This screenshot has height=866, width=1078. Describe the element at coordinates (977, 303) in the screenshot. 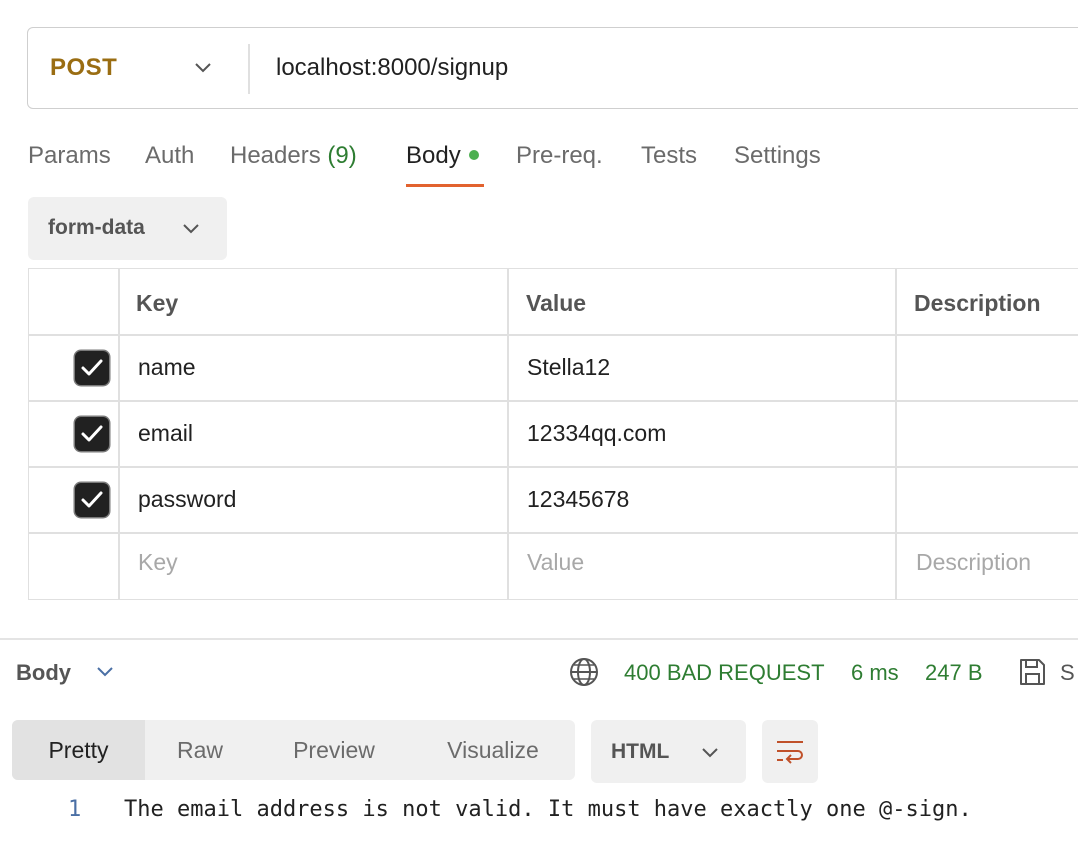

I see `column-header-description: Description` at that location.